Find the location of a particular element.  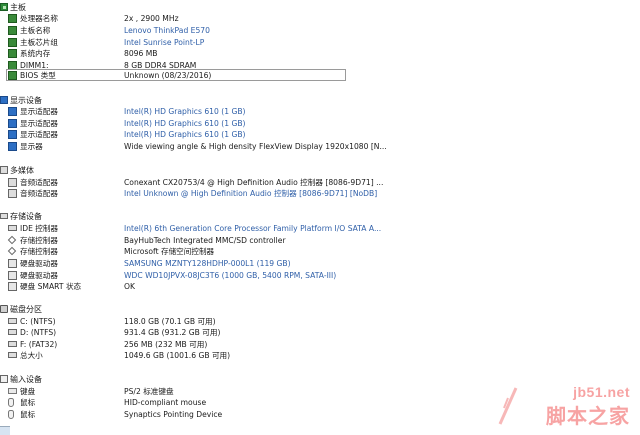

drive-d-icon is located at coordinates (12, 332).